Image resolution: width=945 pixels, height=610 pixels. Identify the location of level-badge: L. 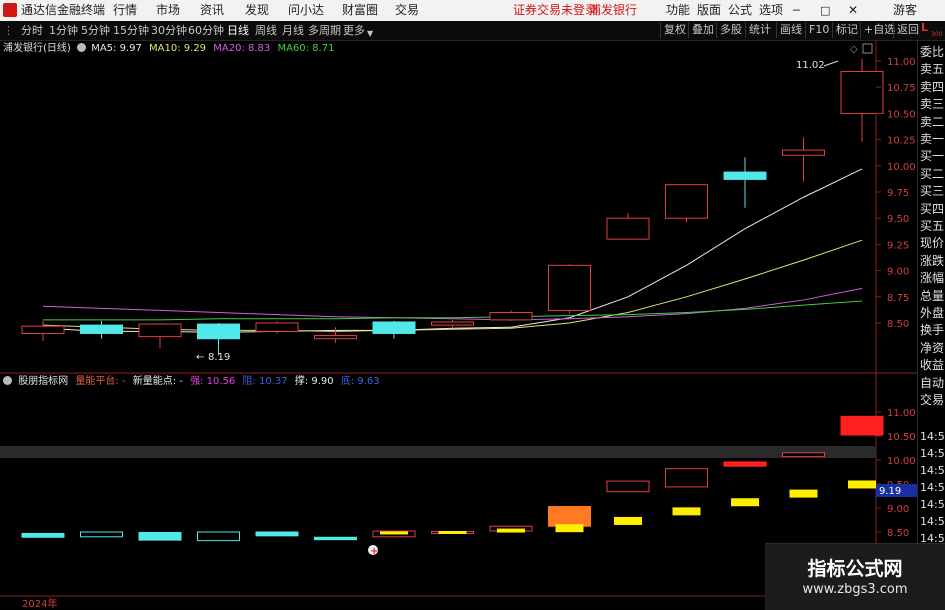
(925, 27).